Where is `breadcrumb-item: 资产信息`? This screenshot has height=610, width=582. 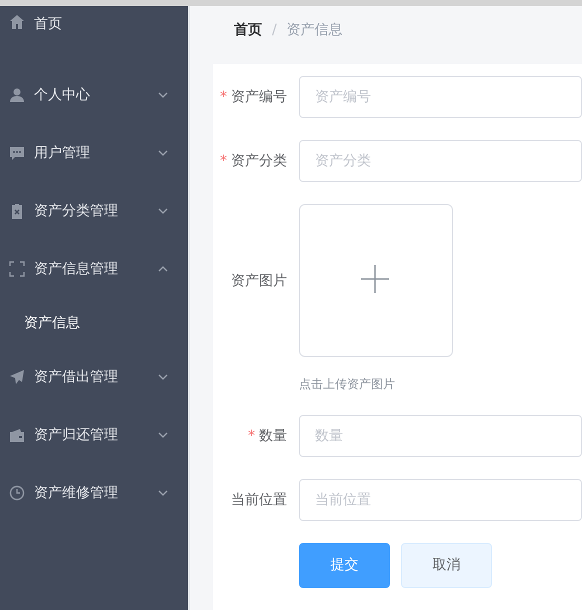 breadcrumb-item: 资产信息 is located at coordinates (314, 30).